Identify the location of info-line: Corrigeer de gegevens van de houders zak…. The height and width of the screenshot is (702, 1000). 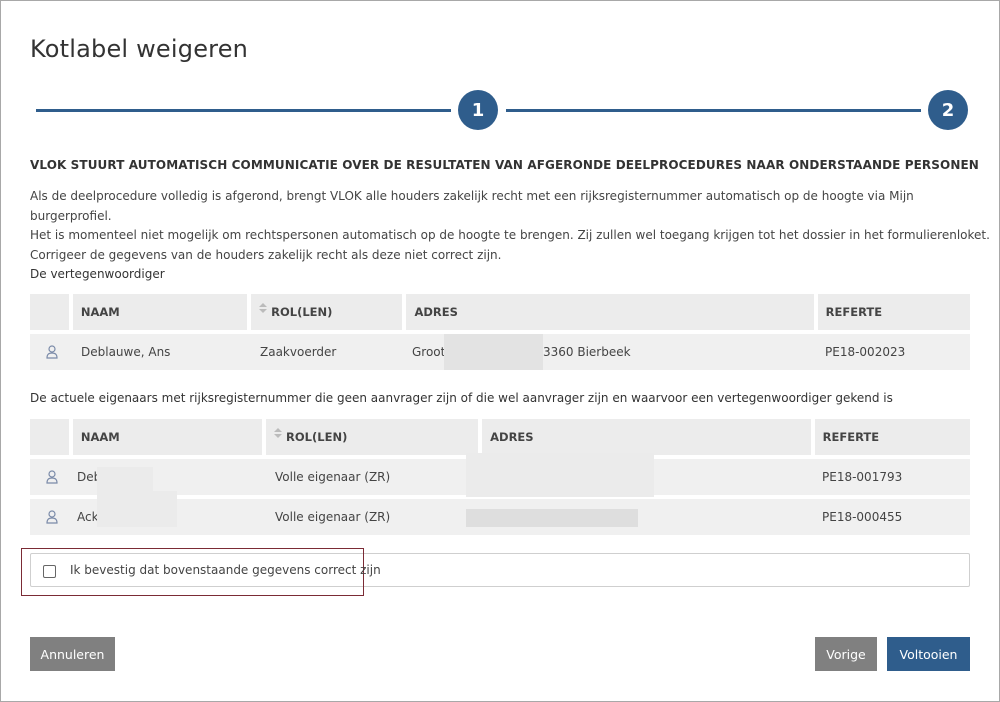
(266, 254).